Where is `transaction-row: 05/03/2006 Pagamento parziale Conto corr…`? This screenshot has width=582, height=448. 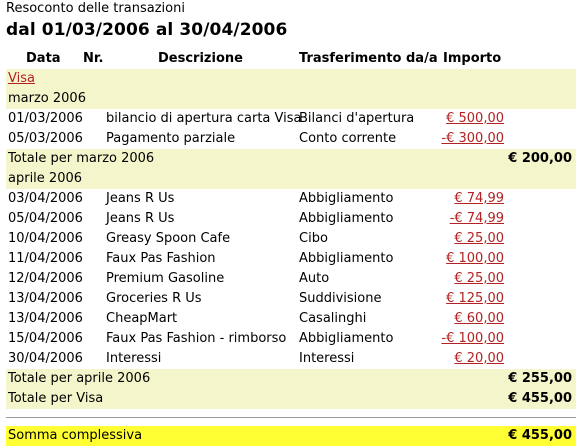
transaction-row: 05/03/2006 Pagamento parziale Conto corr… is located at coordinates (291, 139).